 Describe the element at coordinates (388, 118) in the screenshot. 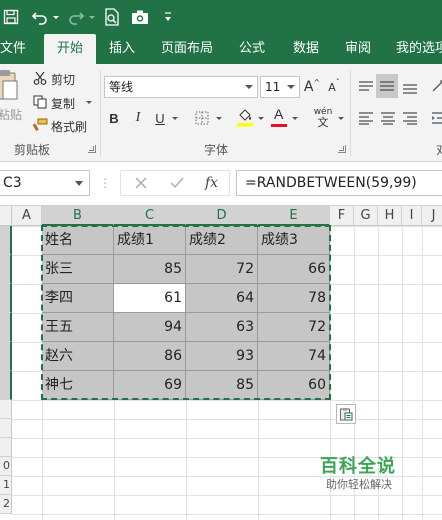

I see `align-center-icon` at that location.